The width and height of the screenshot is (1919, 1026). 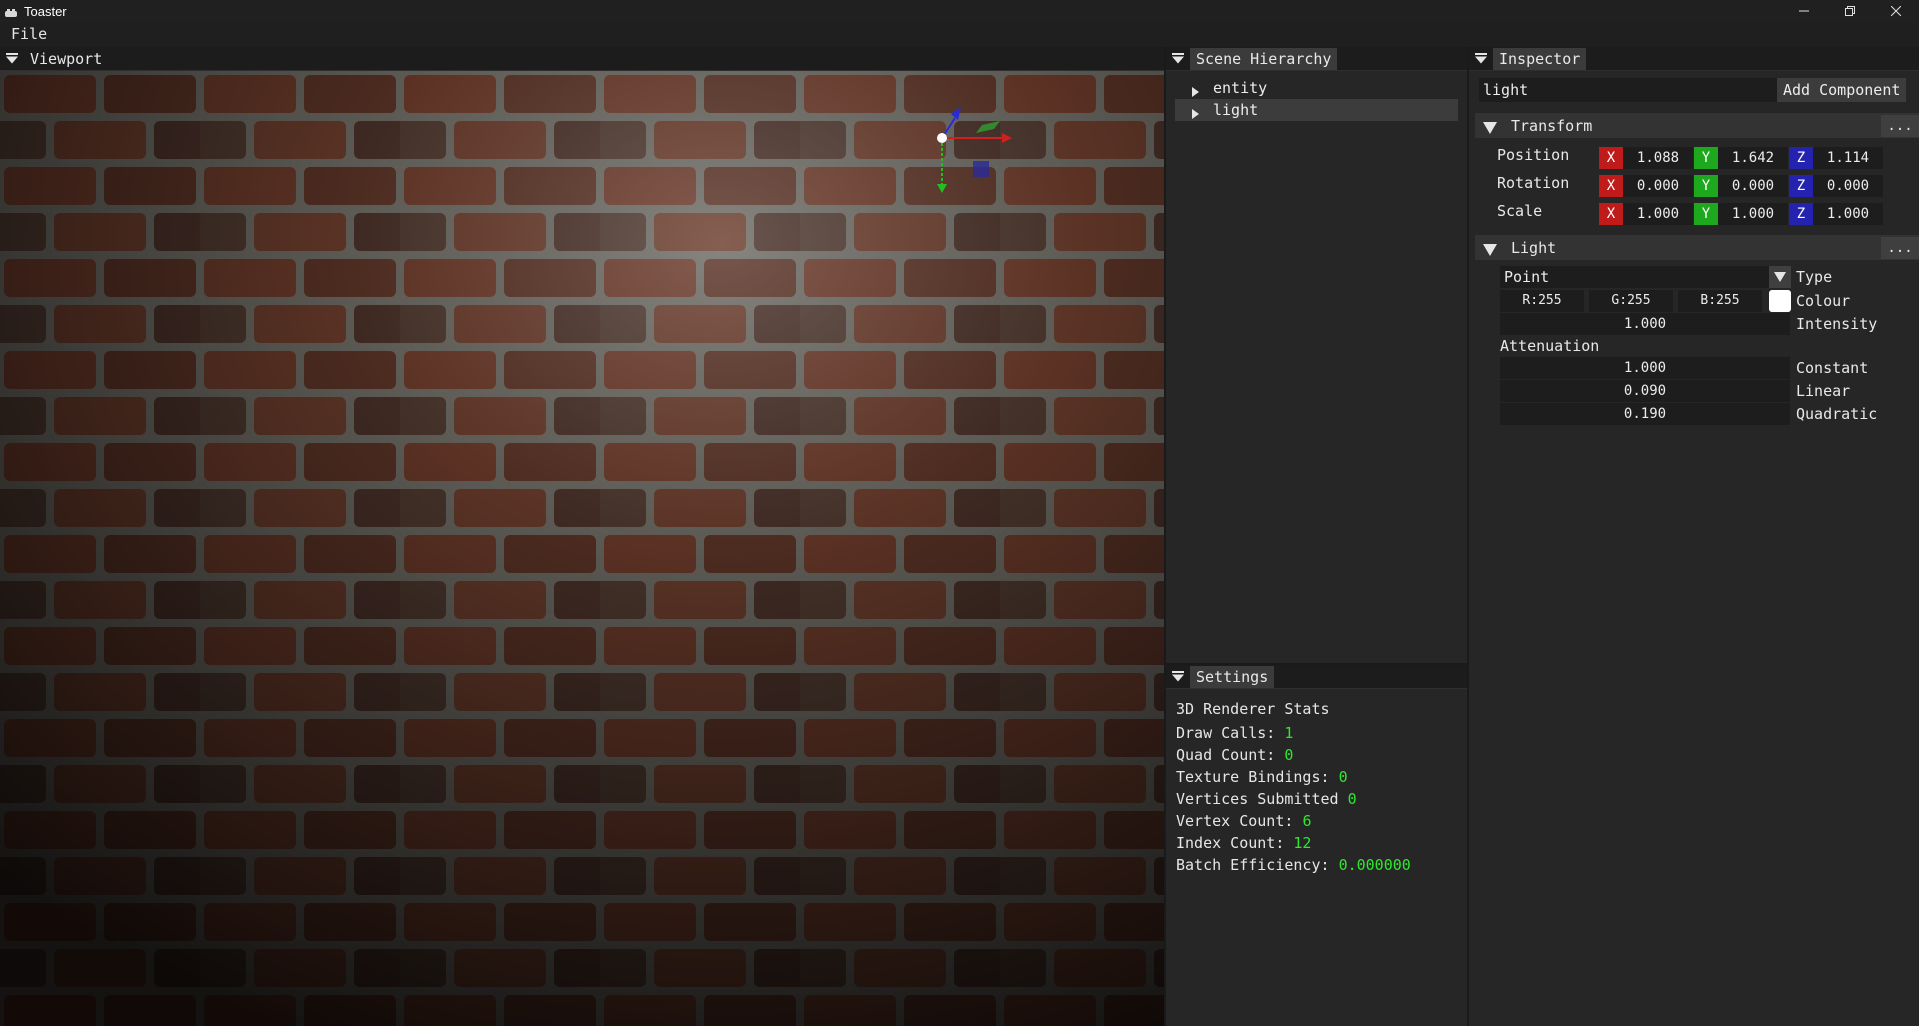 What do you see at coordinates (1837, 324) in the screenshot?
I see `intensity-label: Intensity` at bounding box center [1837, 324].